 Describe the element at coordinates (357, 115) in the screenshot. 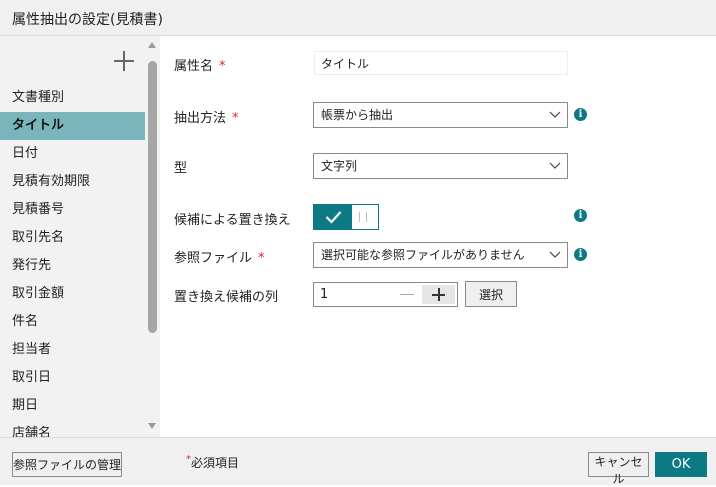

I see `extraction-method-value: 帳票から抽出` at that location.